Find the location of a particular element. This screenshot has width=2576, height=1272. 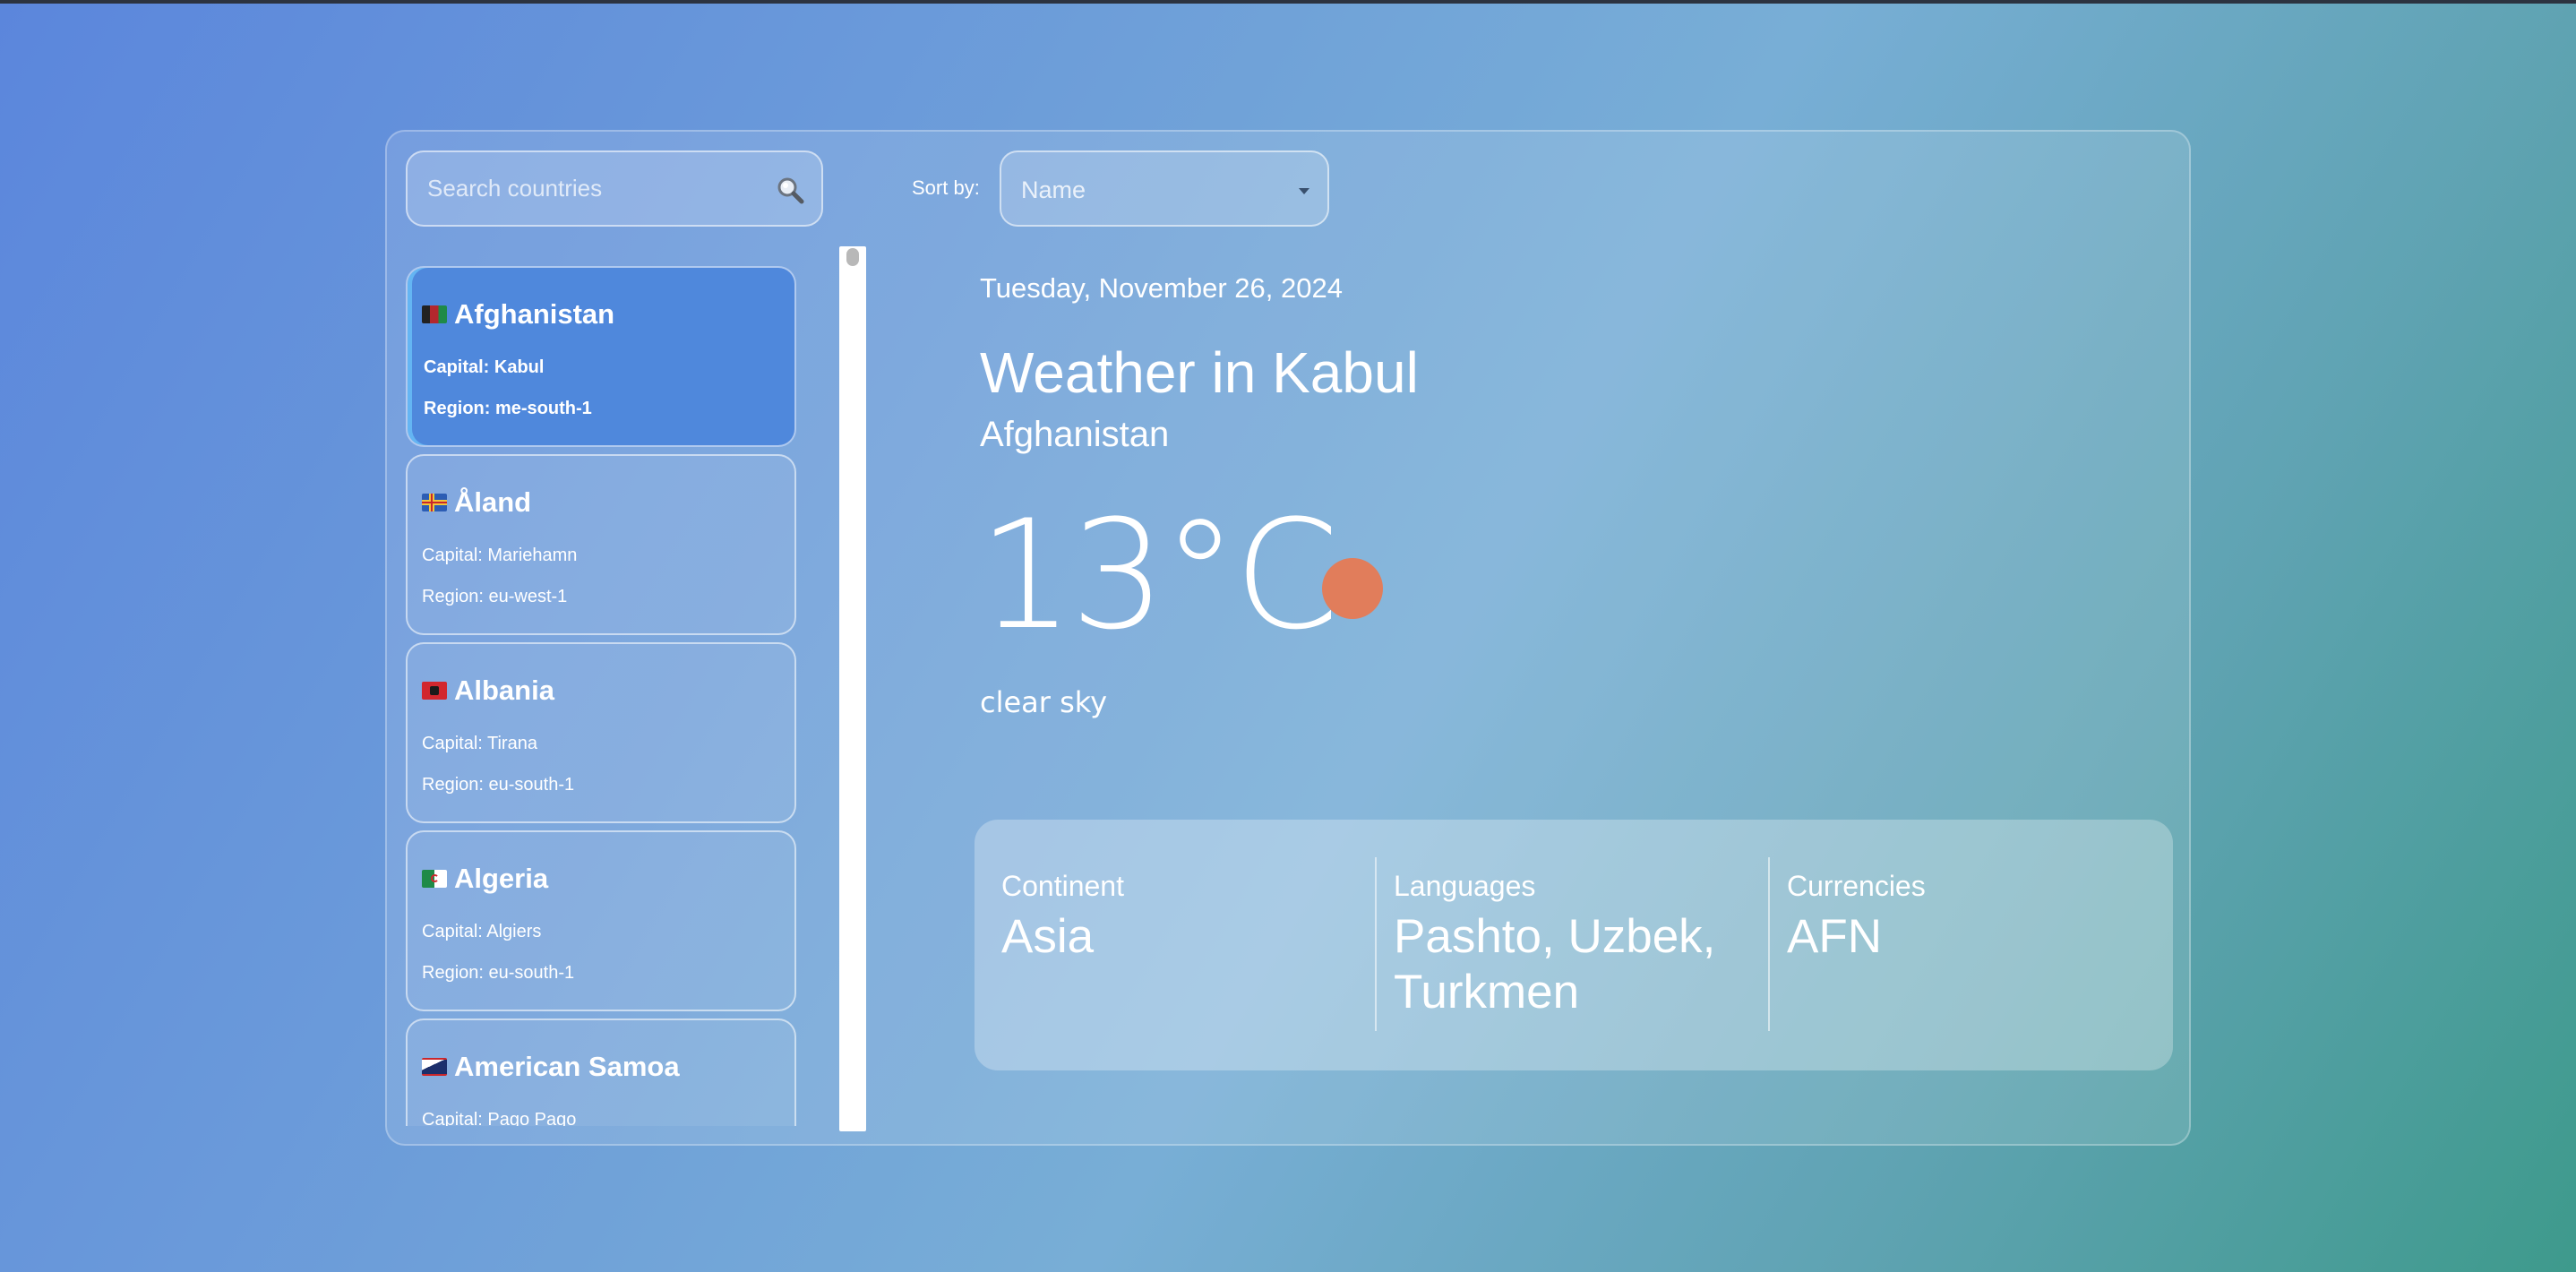

country-capital: Capital: Tirana is located at coordinates (479, 743).